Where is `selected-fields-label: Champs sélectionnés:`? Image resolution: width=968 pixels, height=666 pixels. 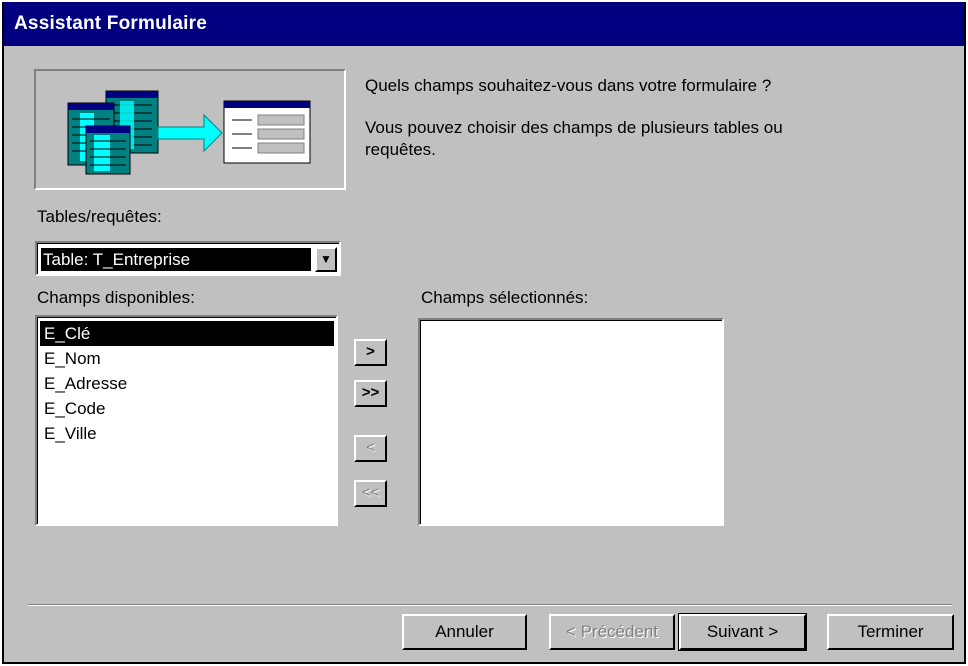 selected-fields-label: Champs sélectionnés: is located at coordinates (505, 297).